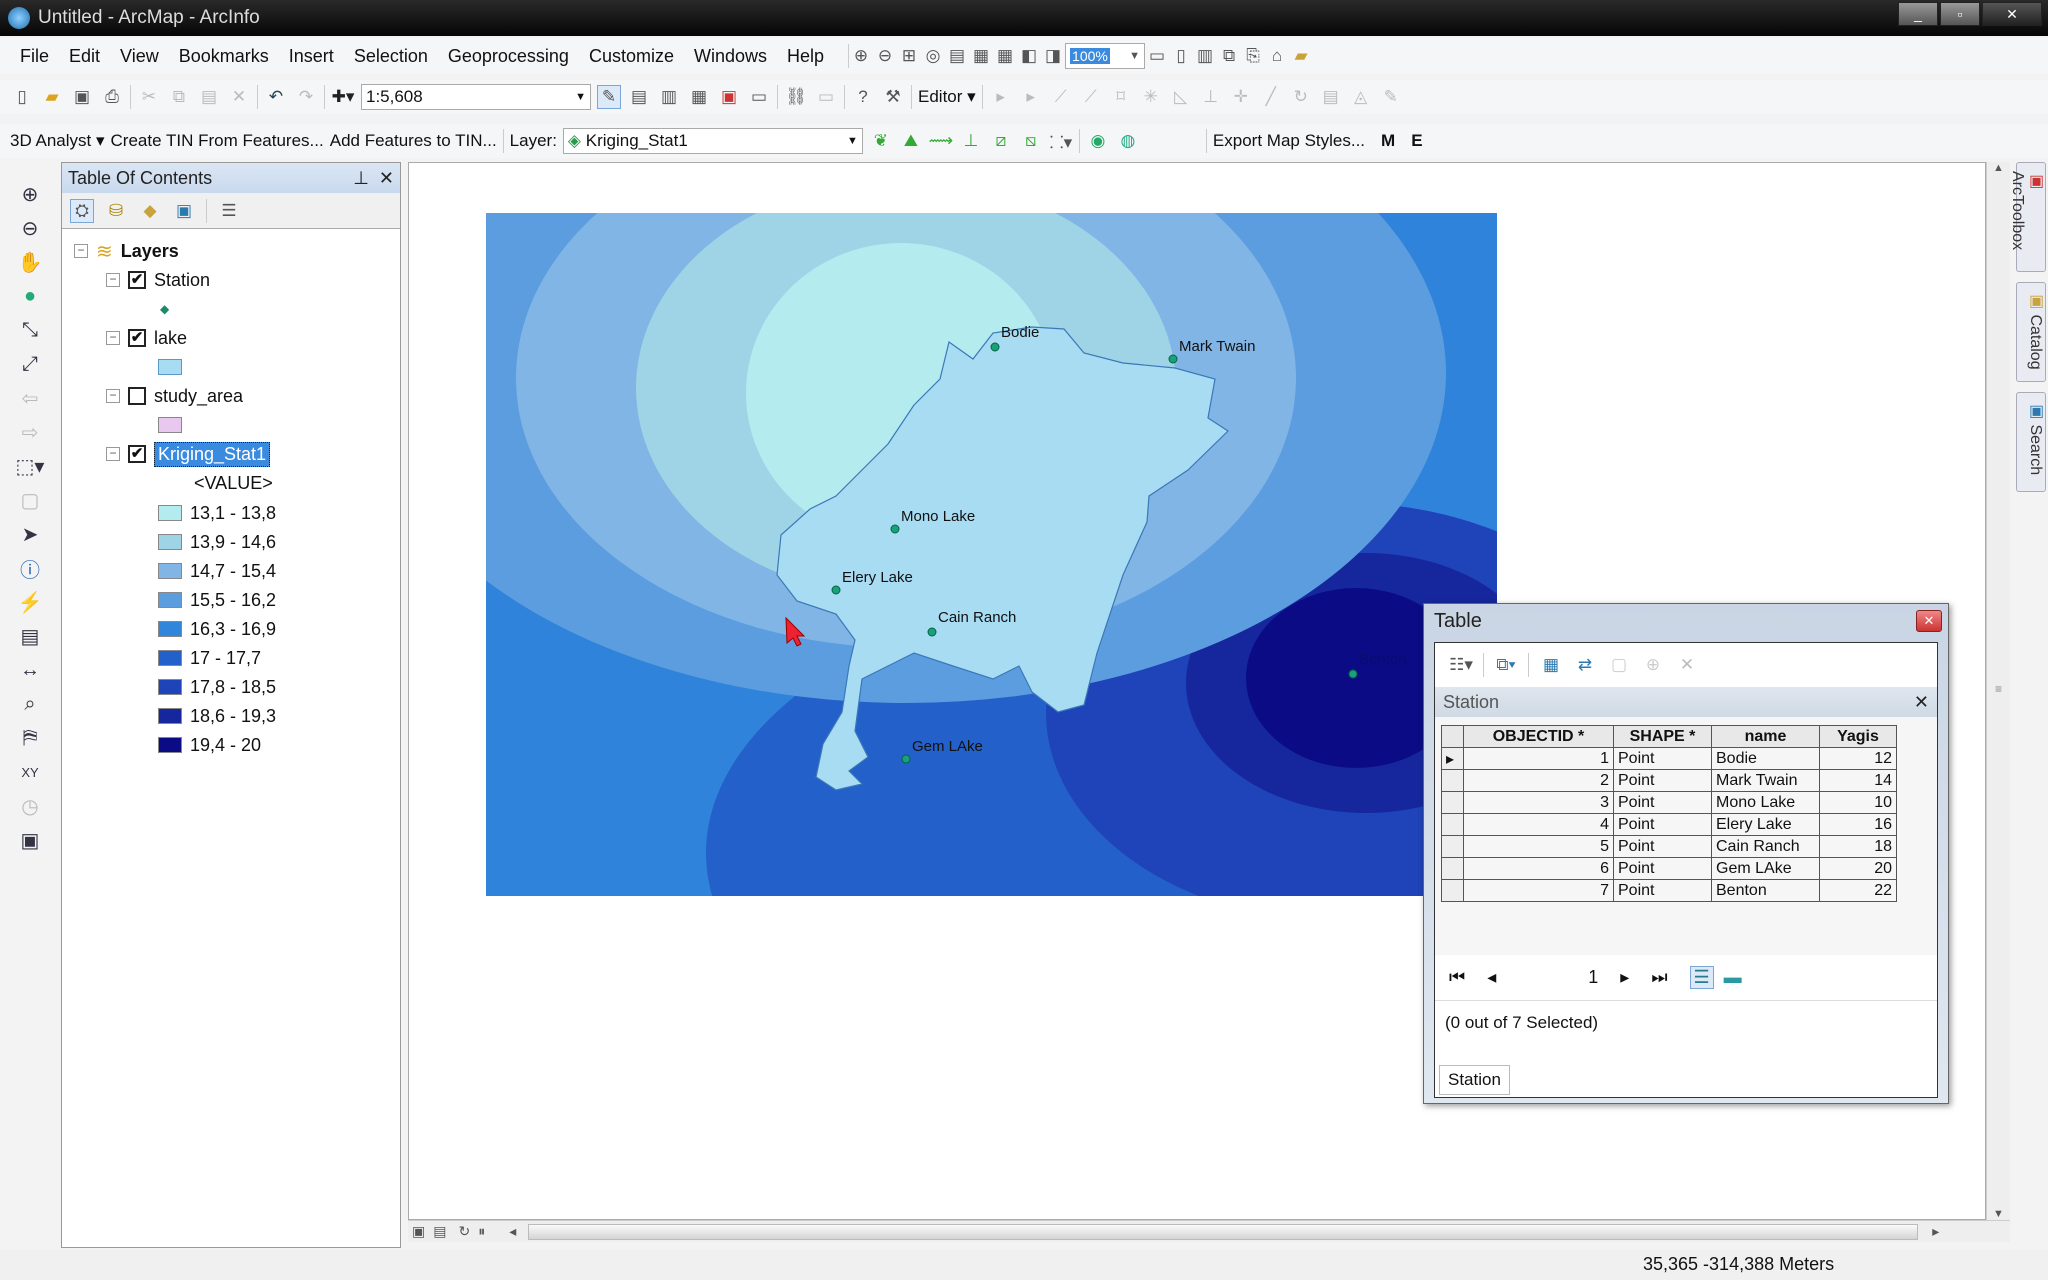 This screenshot has width=2048, height=1280. Describe the element at coordinates (1474, 1080) in the screenshot. I see `table-tab-station: Station` at that location.